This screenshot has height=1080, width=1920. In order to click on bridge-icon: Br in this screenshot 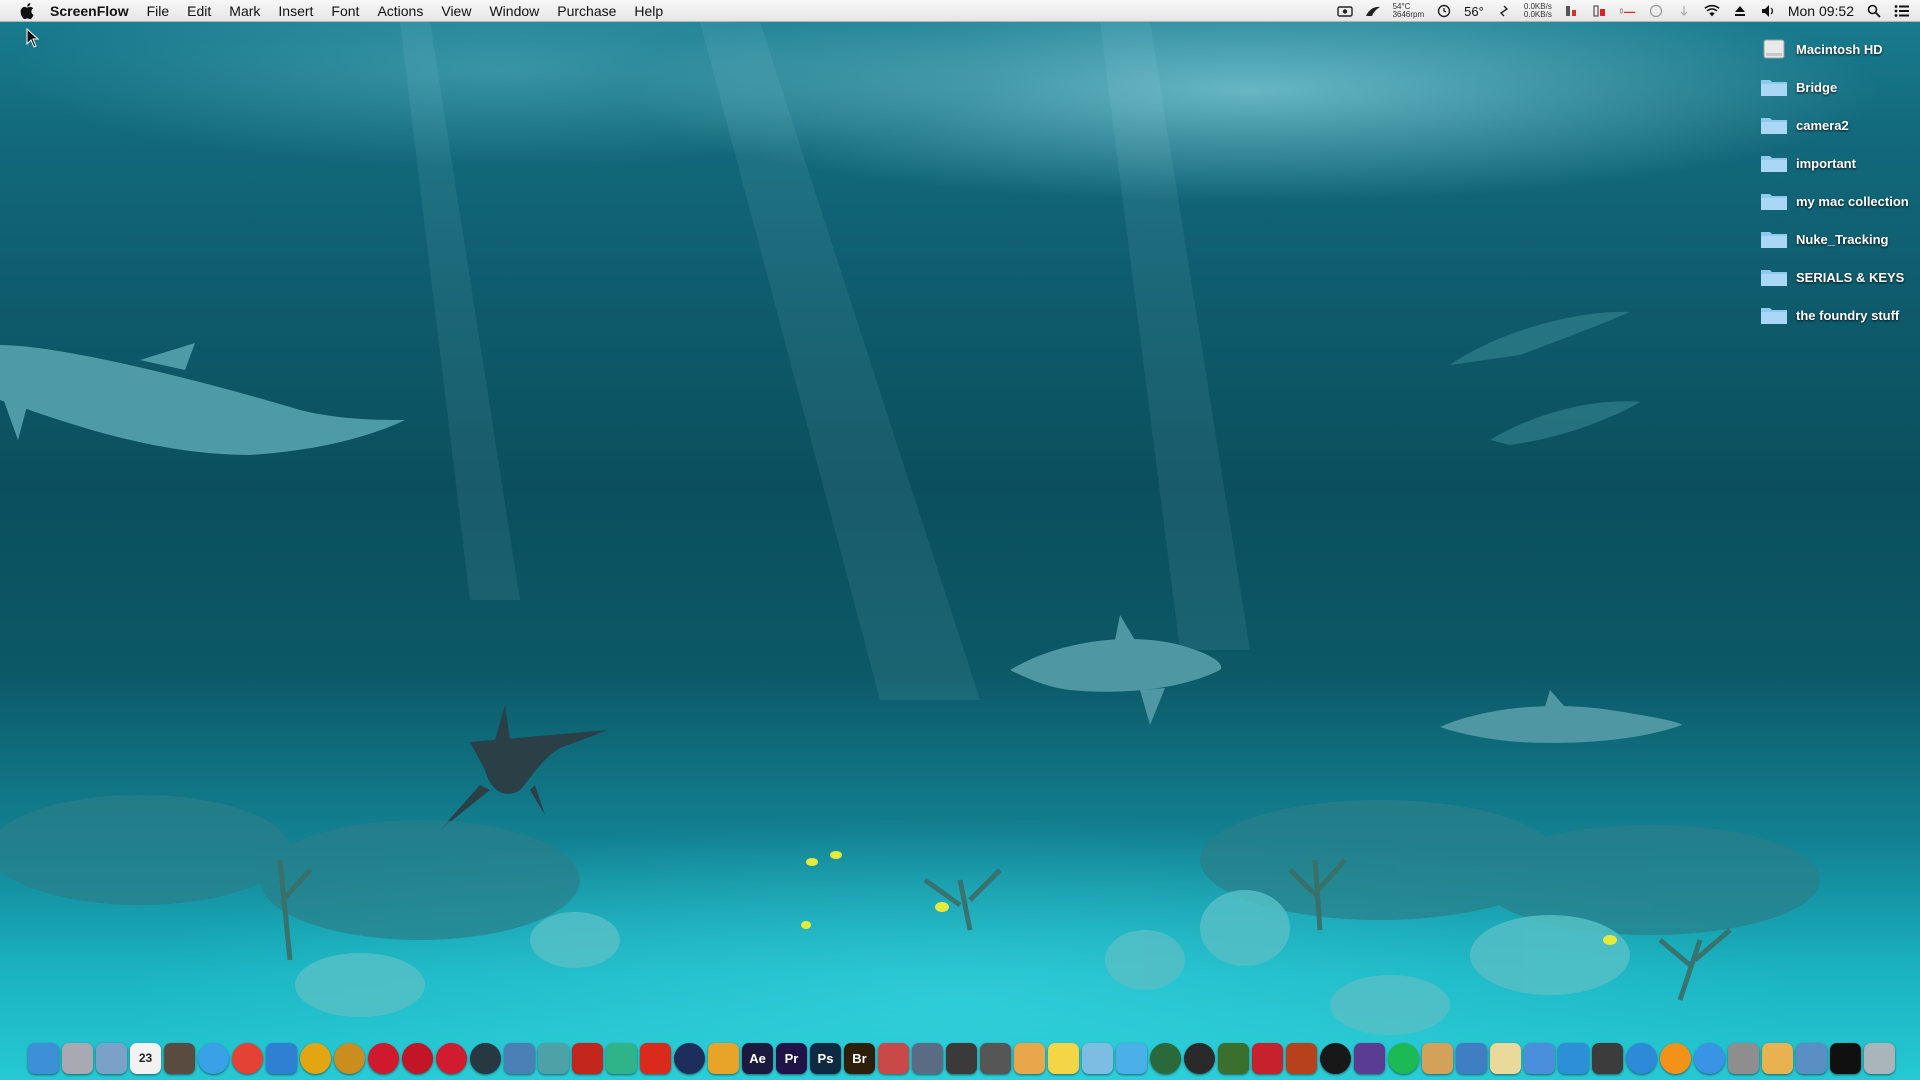, I will do `click(859, 1058)`.